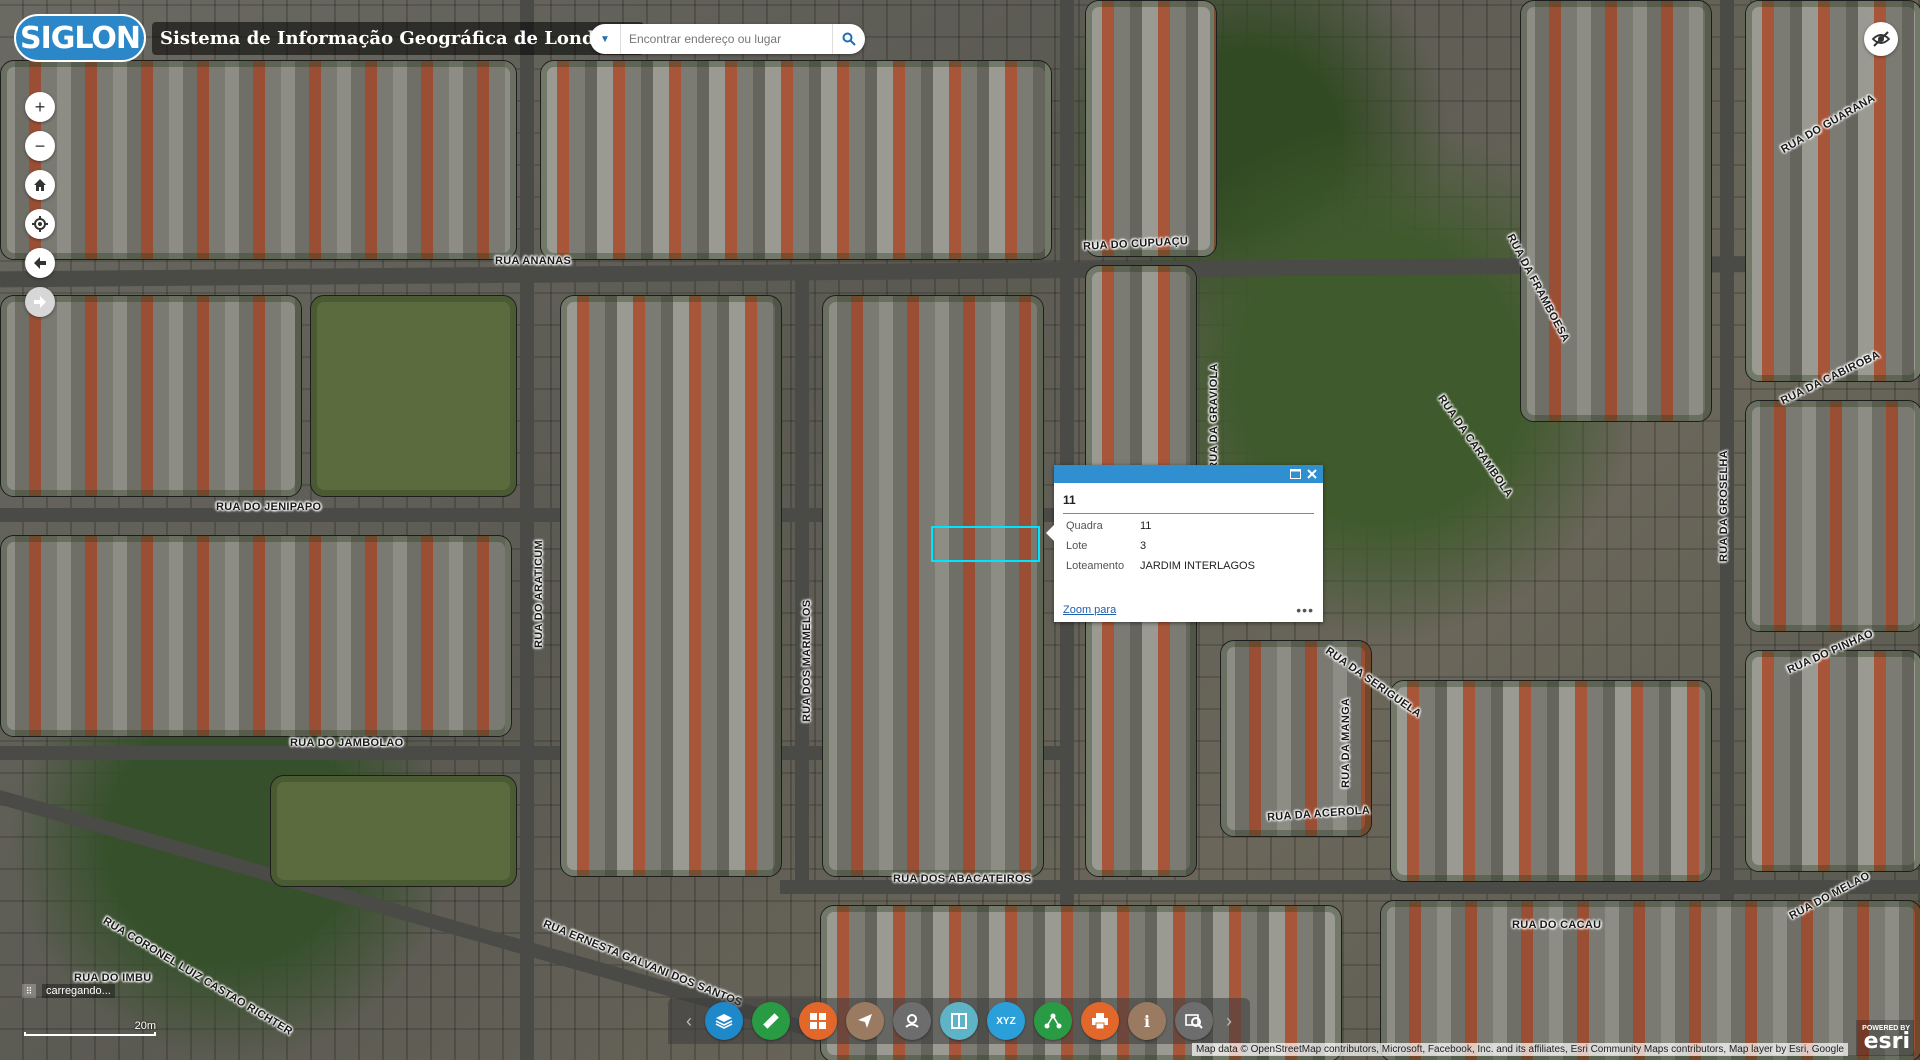 The image size is (1920, 1060). I want to click on swipe-button, so click(959, 1021).